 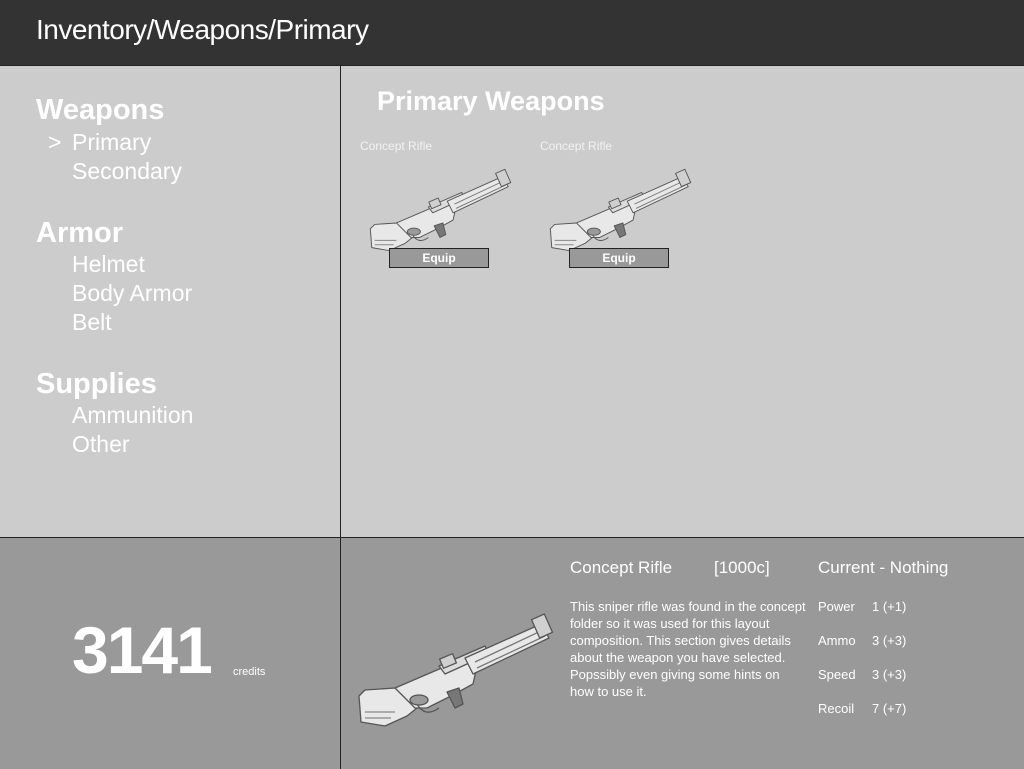 What do you see at coordinates (127, 171) in the screenshot?
I see `sidebar-item-secondary: Secondary` at bounding box center [127, 171].